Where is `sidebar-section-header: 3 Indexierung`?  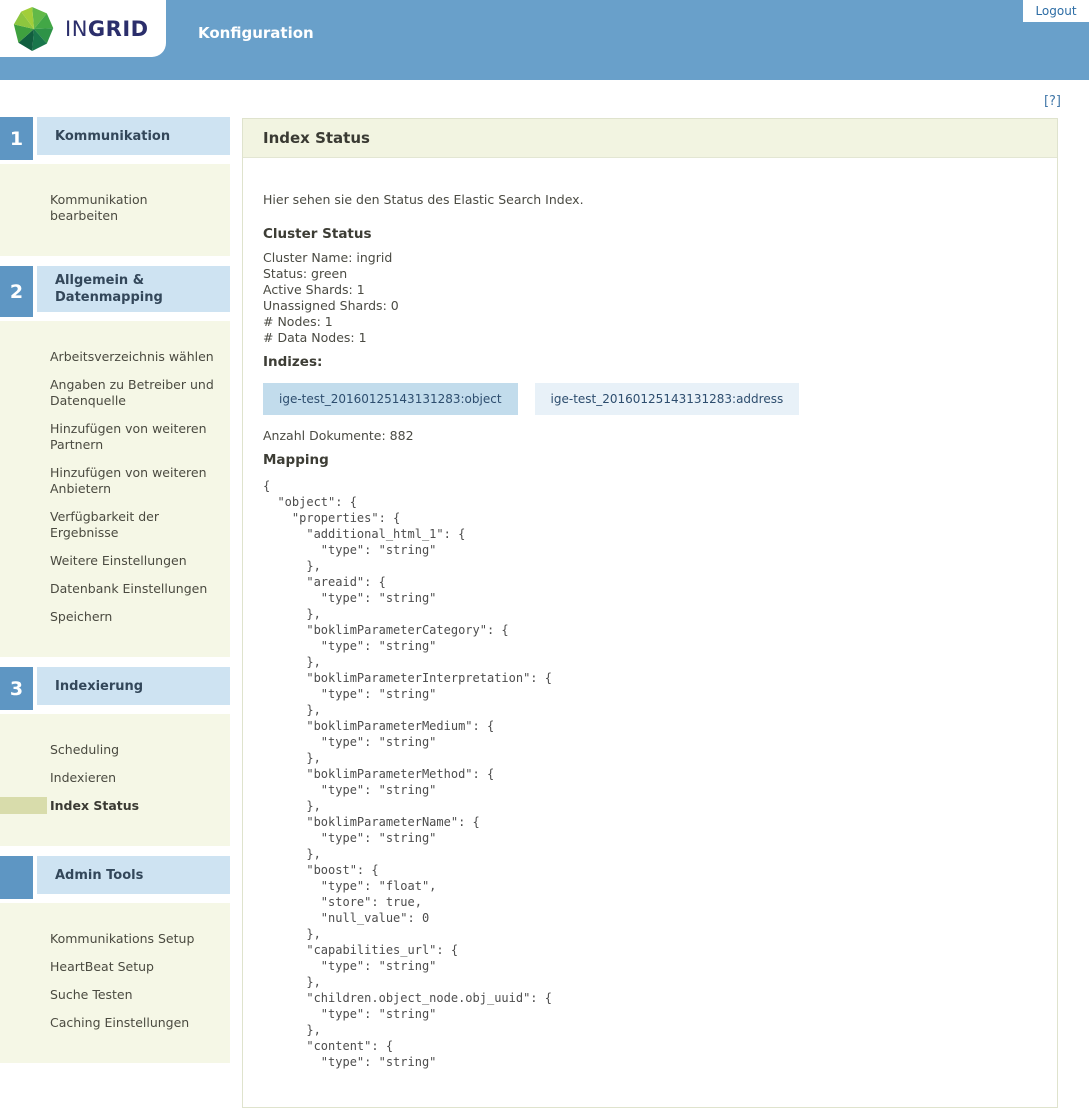
sidebar-section-header: 3 Indexierung is located at coordinates (115, 688).